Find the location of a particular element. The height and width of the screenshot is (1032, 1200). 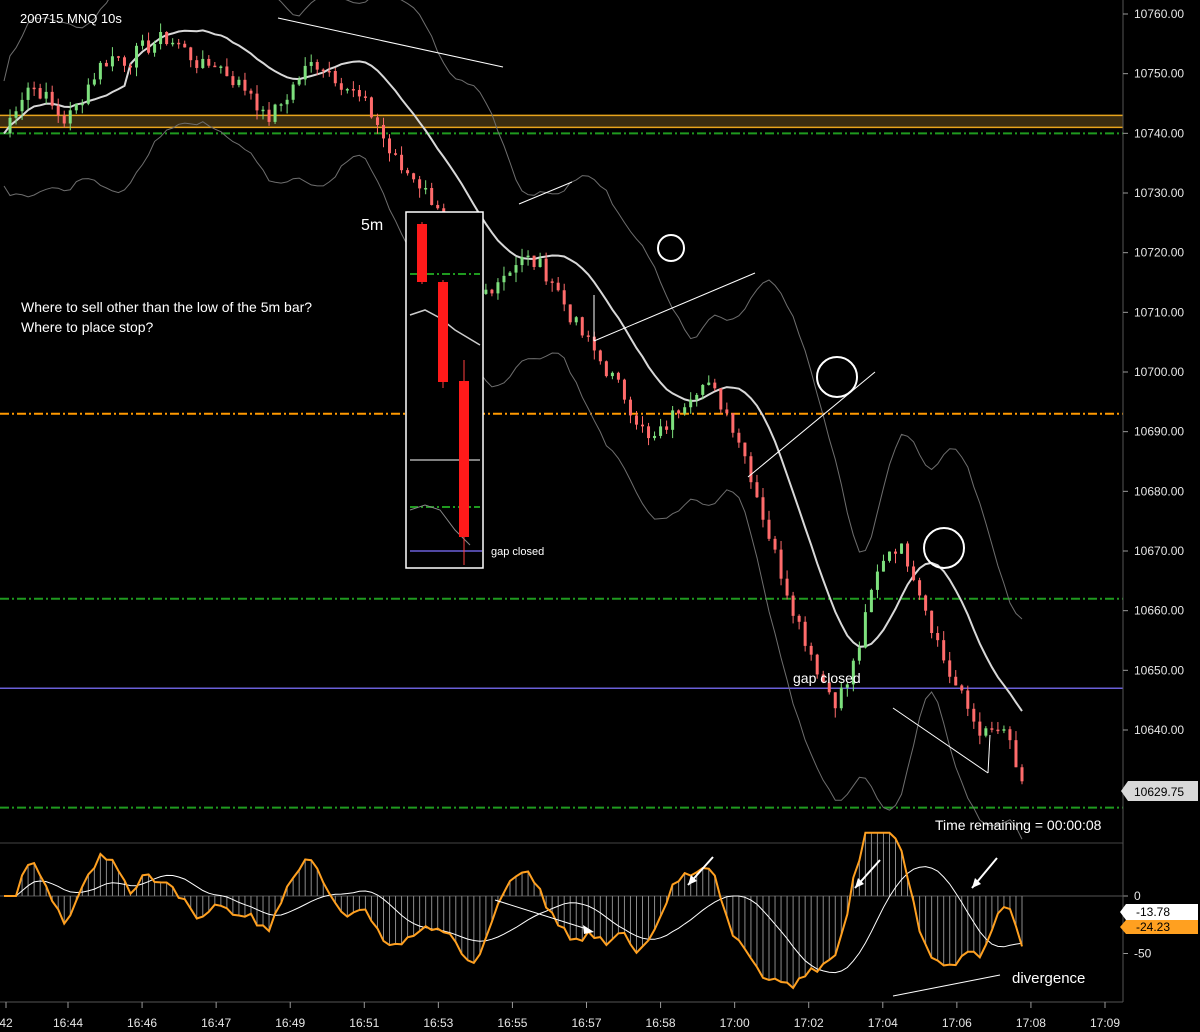

svg-text: 10629.75 is located at coordinates (1159, 792).